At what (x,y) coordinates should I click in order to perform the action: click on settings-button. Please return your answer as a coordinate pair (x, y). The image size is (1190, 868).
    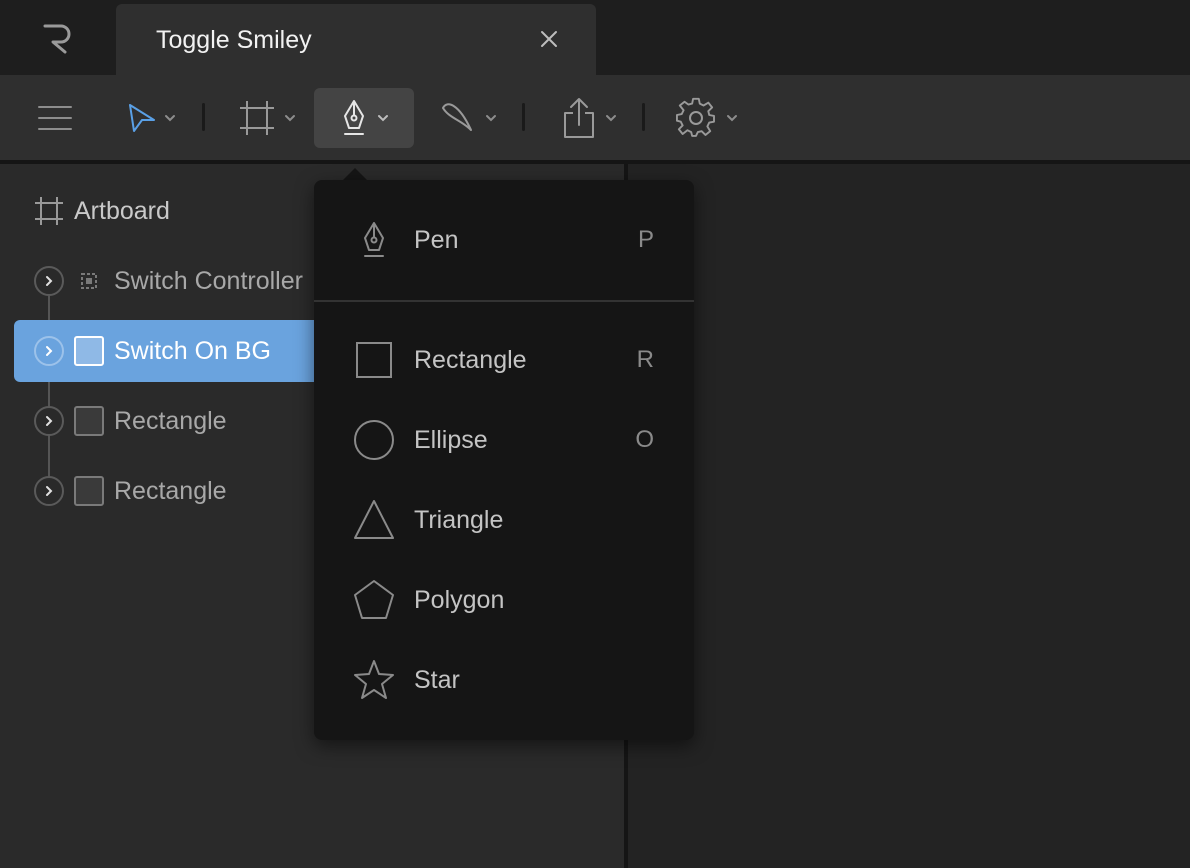
    Looking at the image, I should click on (707, 118).